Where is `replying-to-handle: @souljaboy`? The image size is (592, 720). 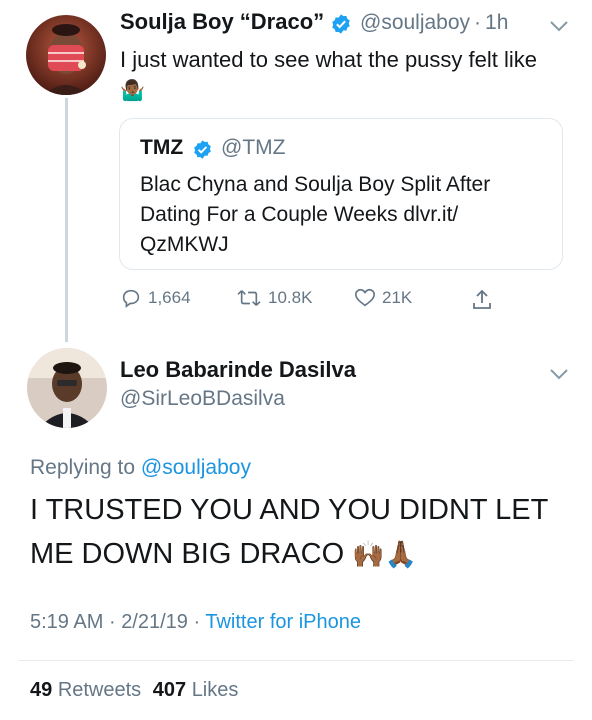
replying-to-handle: @souljaboy is located at coordinates (196, 467).